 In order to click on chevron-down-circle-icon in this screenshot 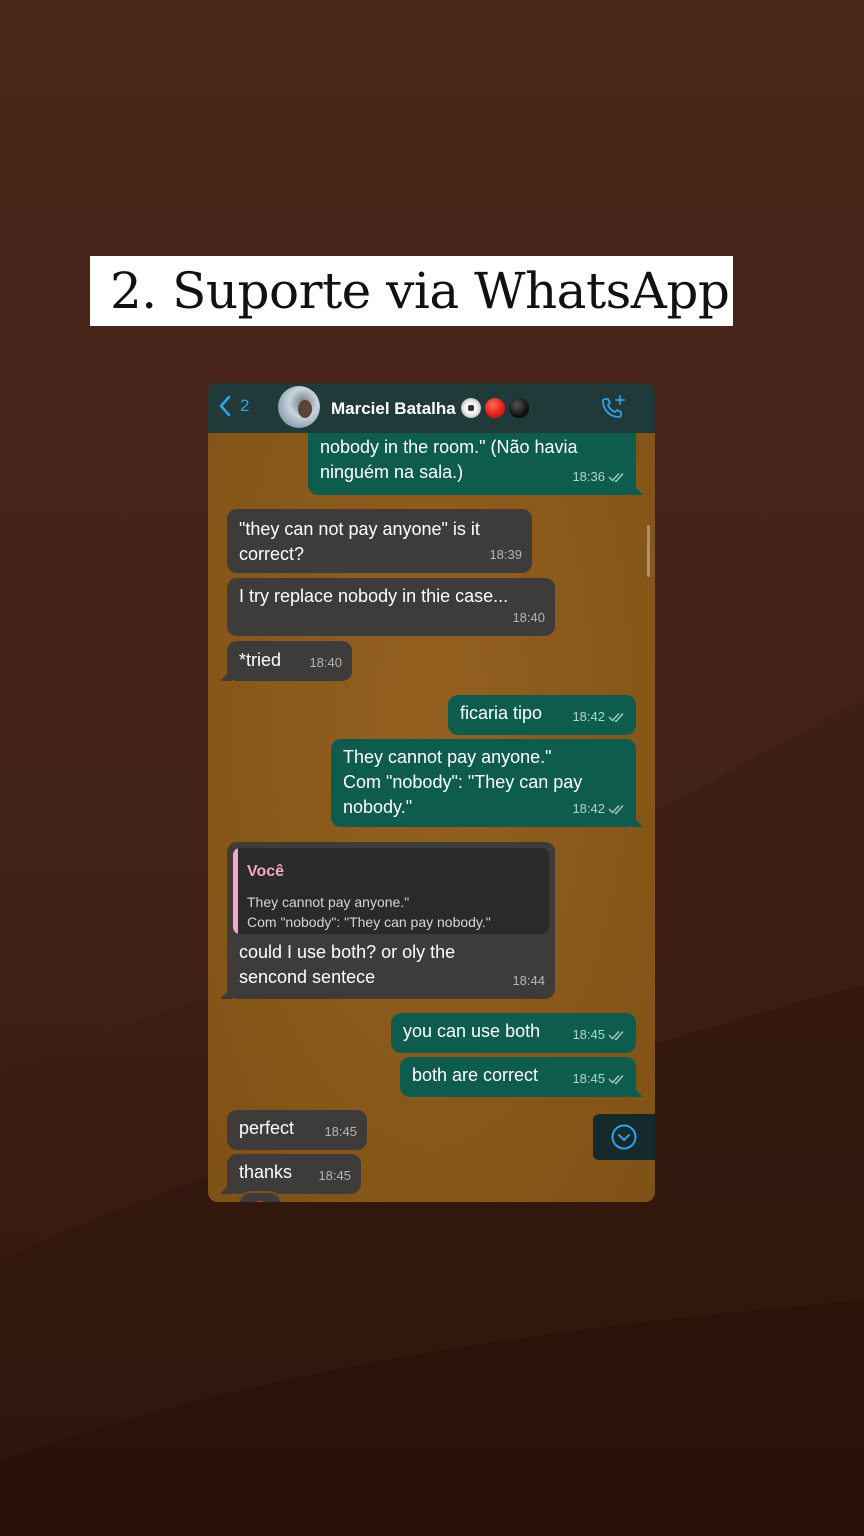, I will do `click(624, 1137)`.